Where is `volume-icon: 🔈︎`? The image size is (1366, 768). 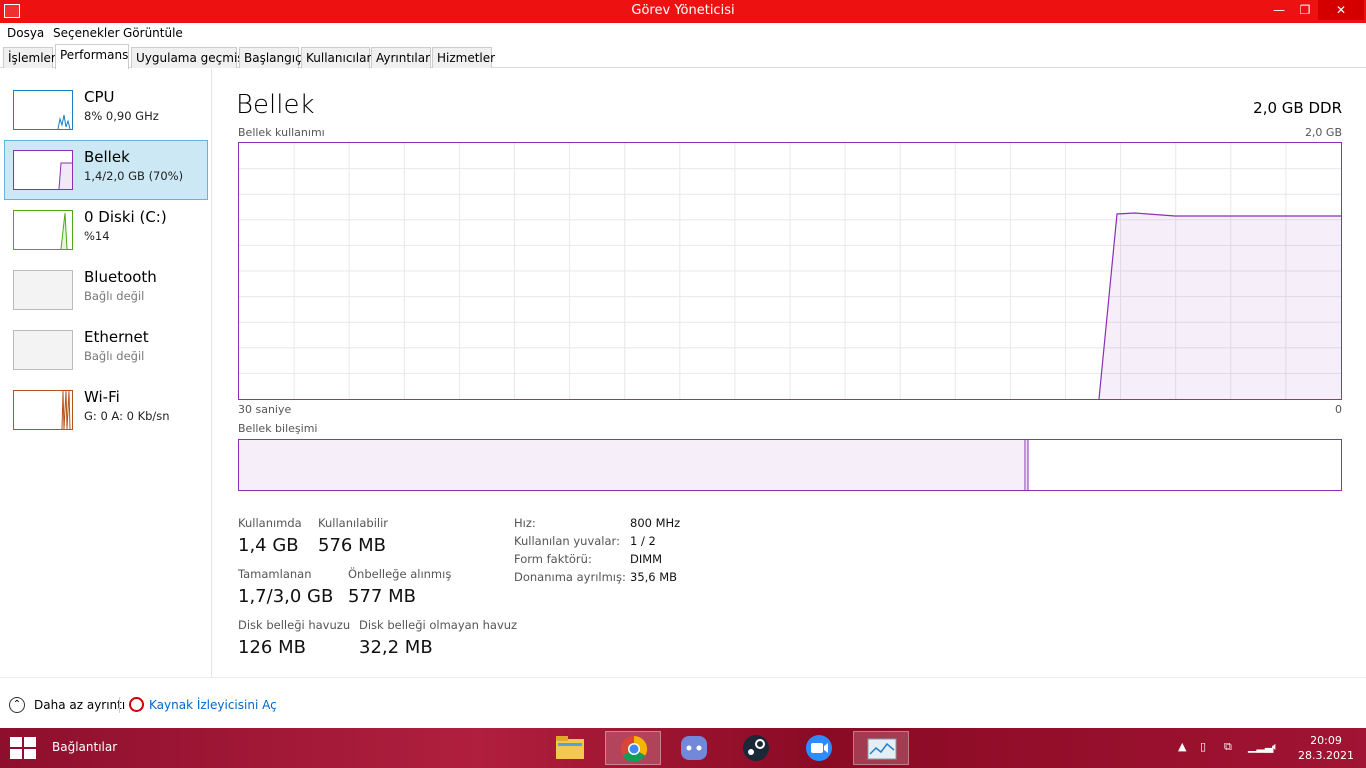
volume-icon: 🔈︎ is located at coordinates (1275, 747).